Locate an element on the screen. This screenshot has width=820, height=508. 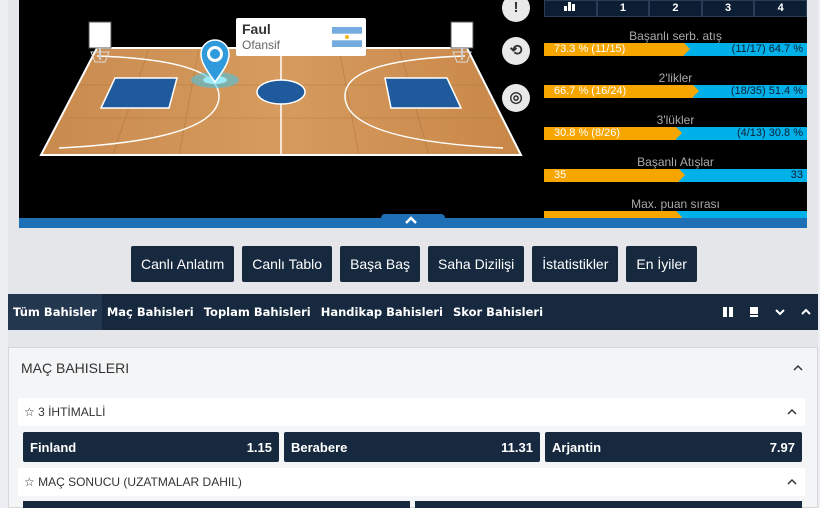
odd-name: Finland is located at coordinates (53, 447).